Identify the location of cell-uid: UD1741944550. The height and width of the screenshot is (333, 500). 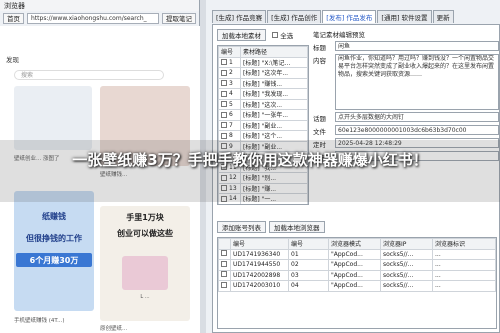
(259, 265).